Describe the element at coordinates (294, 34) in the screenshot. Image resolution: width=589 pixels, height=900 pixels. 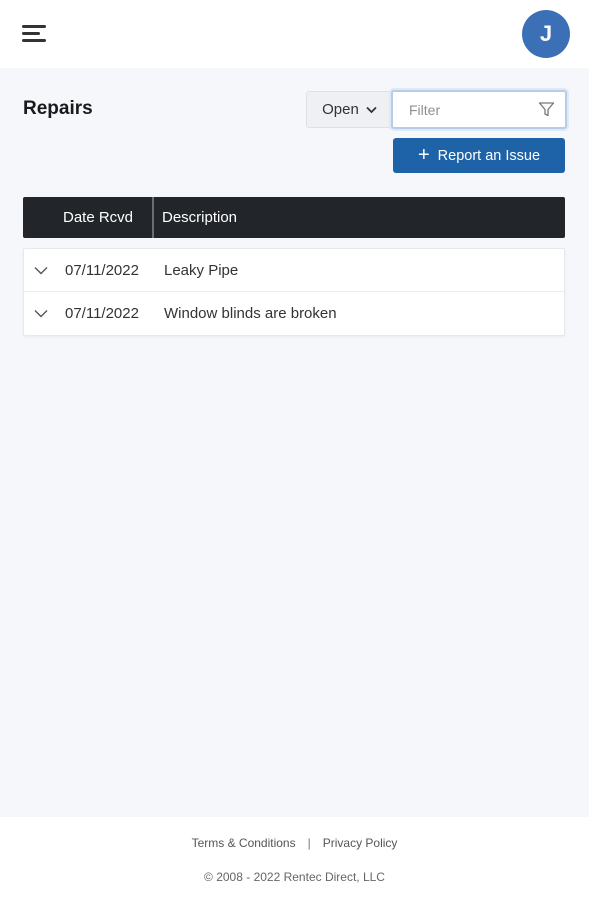
I see `top-app-bar: J` at that location.